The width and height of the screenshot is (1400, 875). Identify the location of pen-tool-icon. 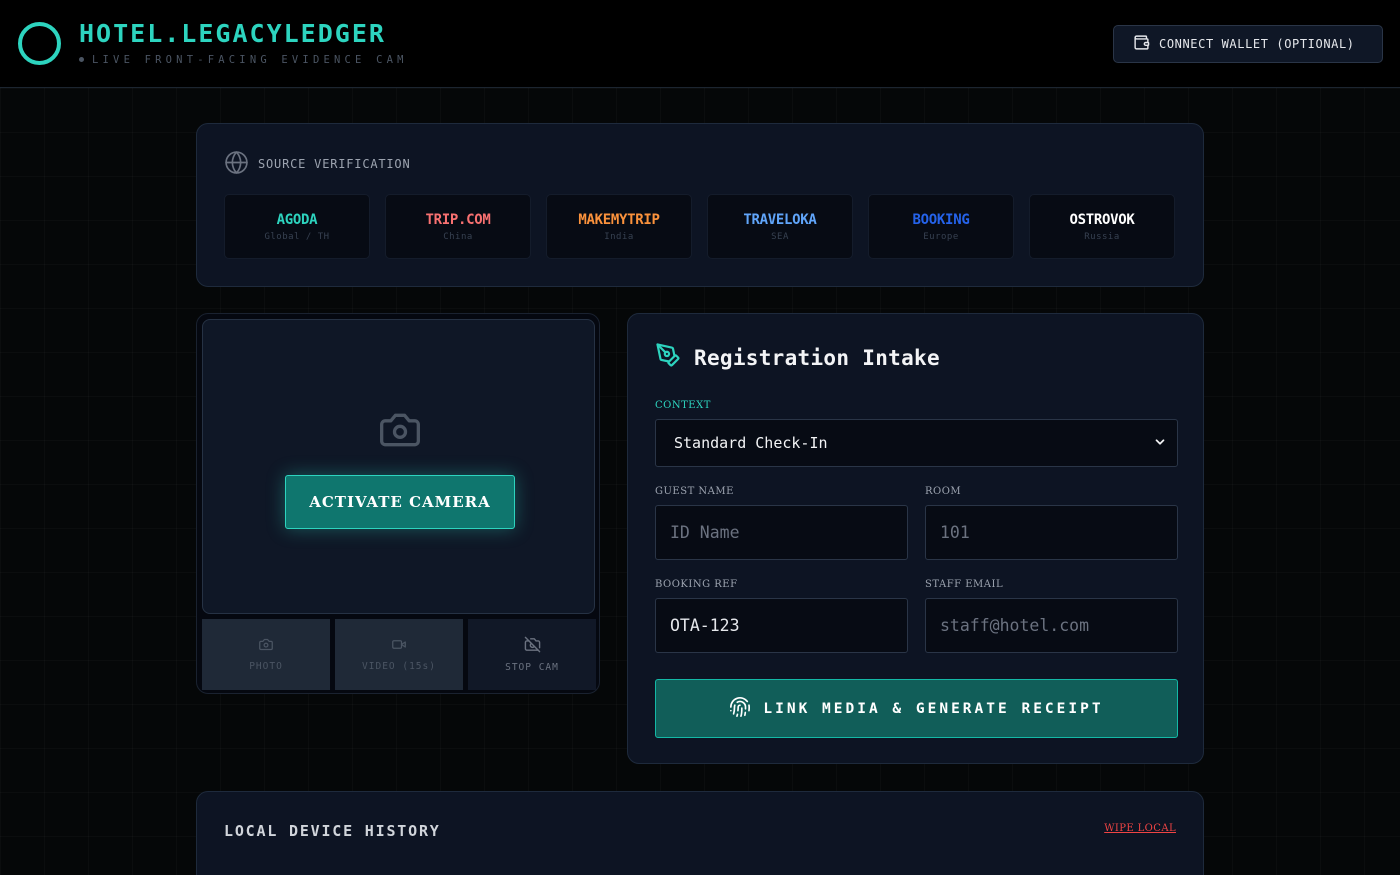
(668, 357).